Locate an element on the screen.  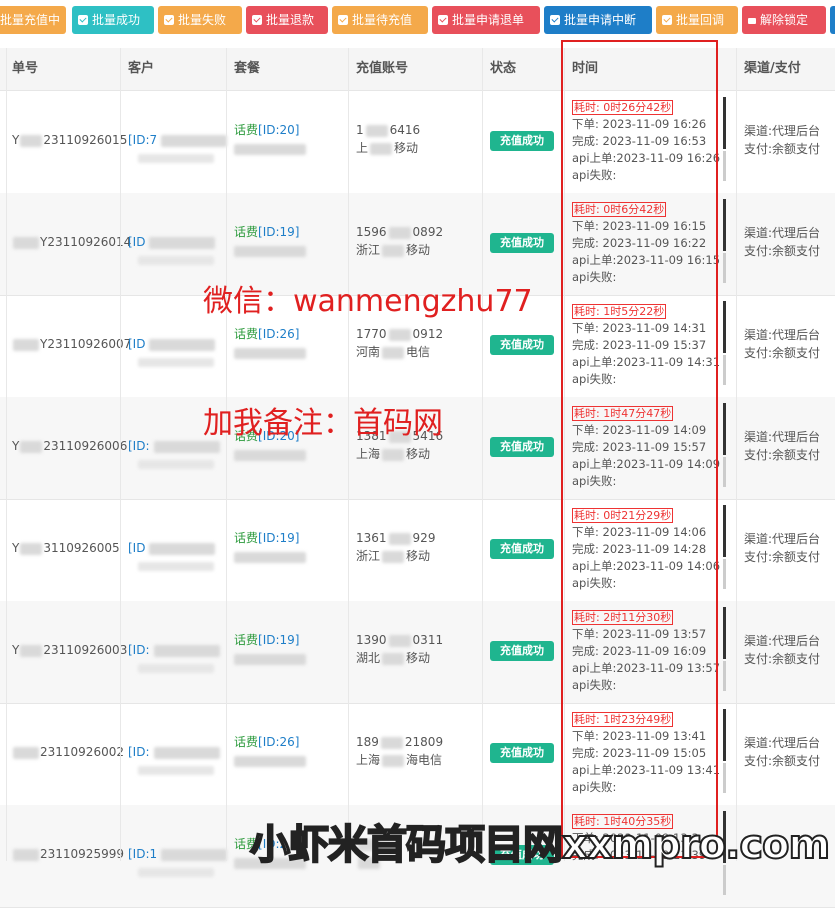
recharge-account: 1596 0892 浙江 移动 is located at coordinates (400, 241).